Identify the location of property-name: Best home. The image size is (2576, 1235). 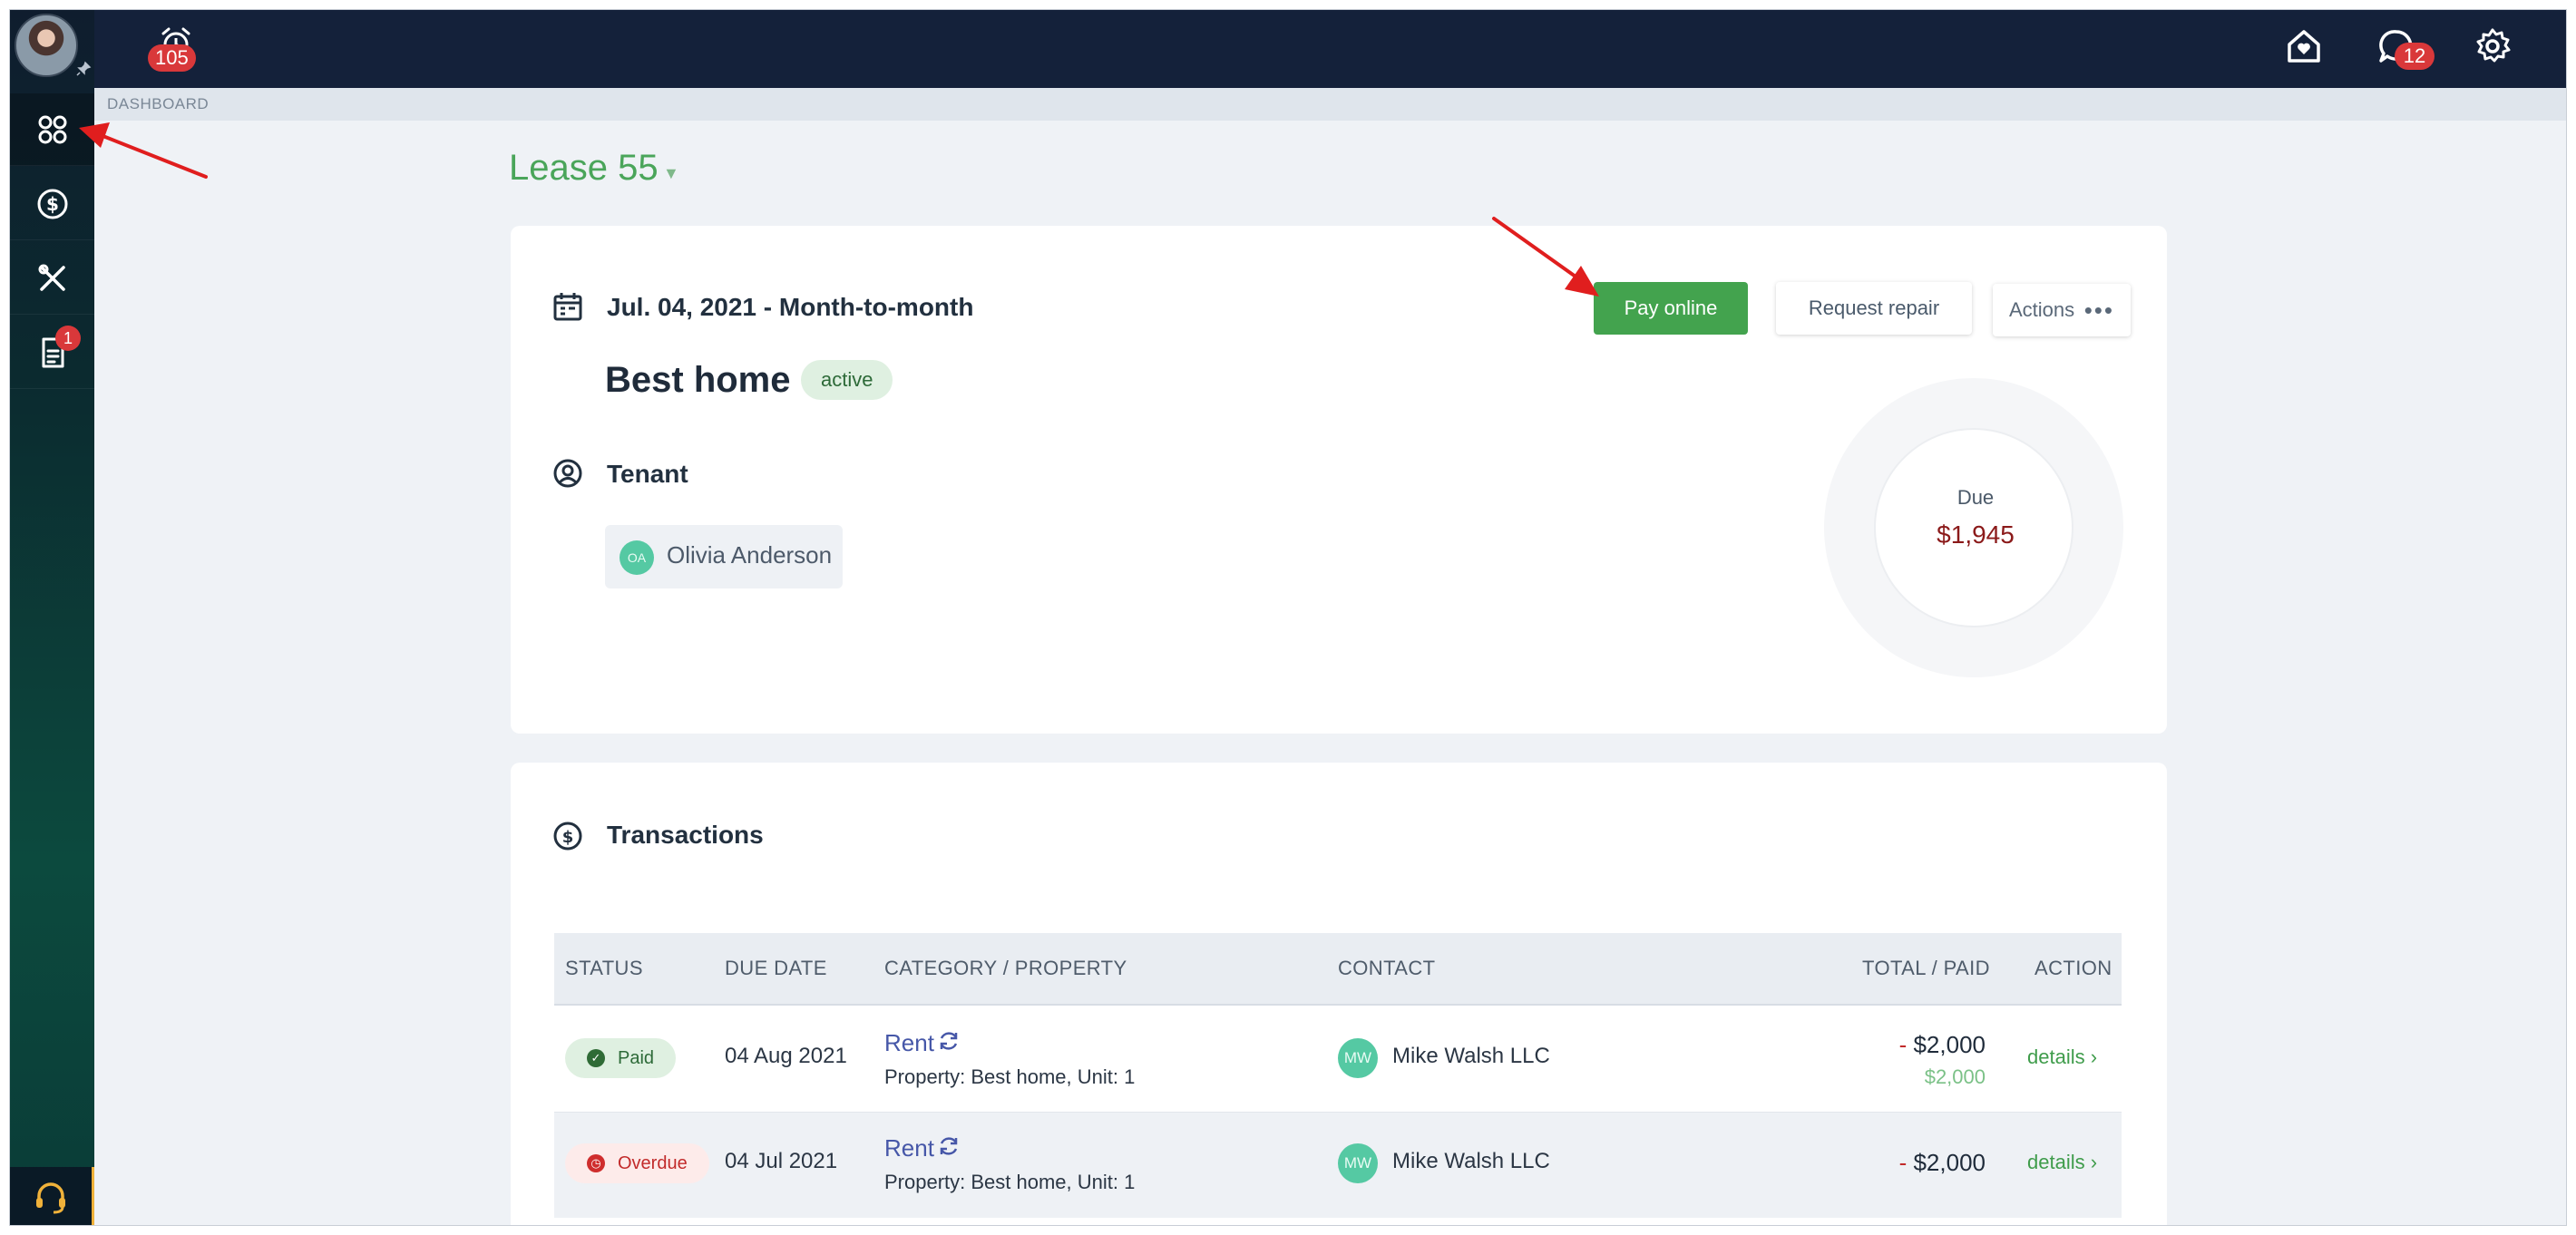
(698, 380).